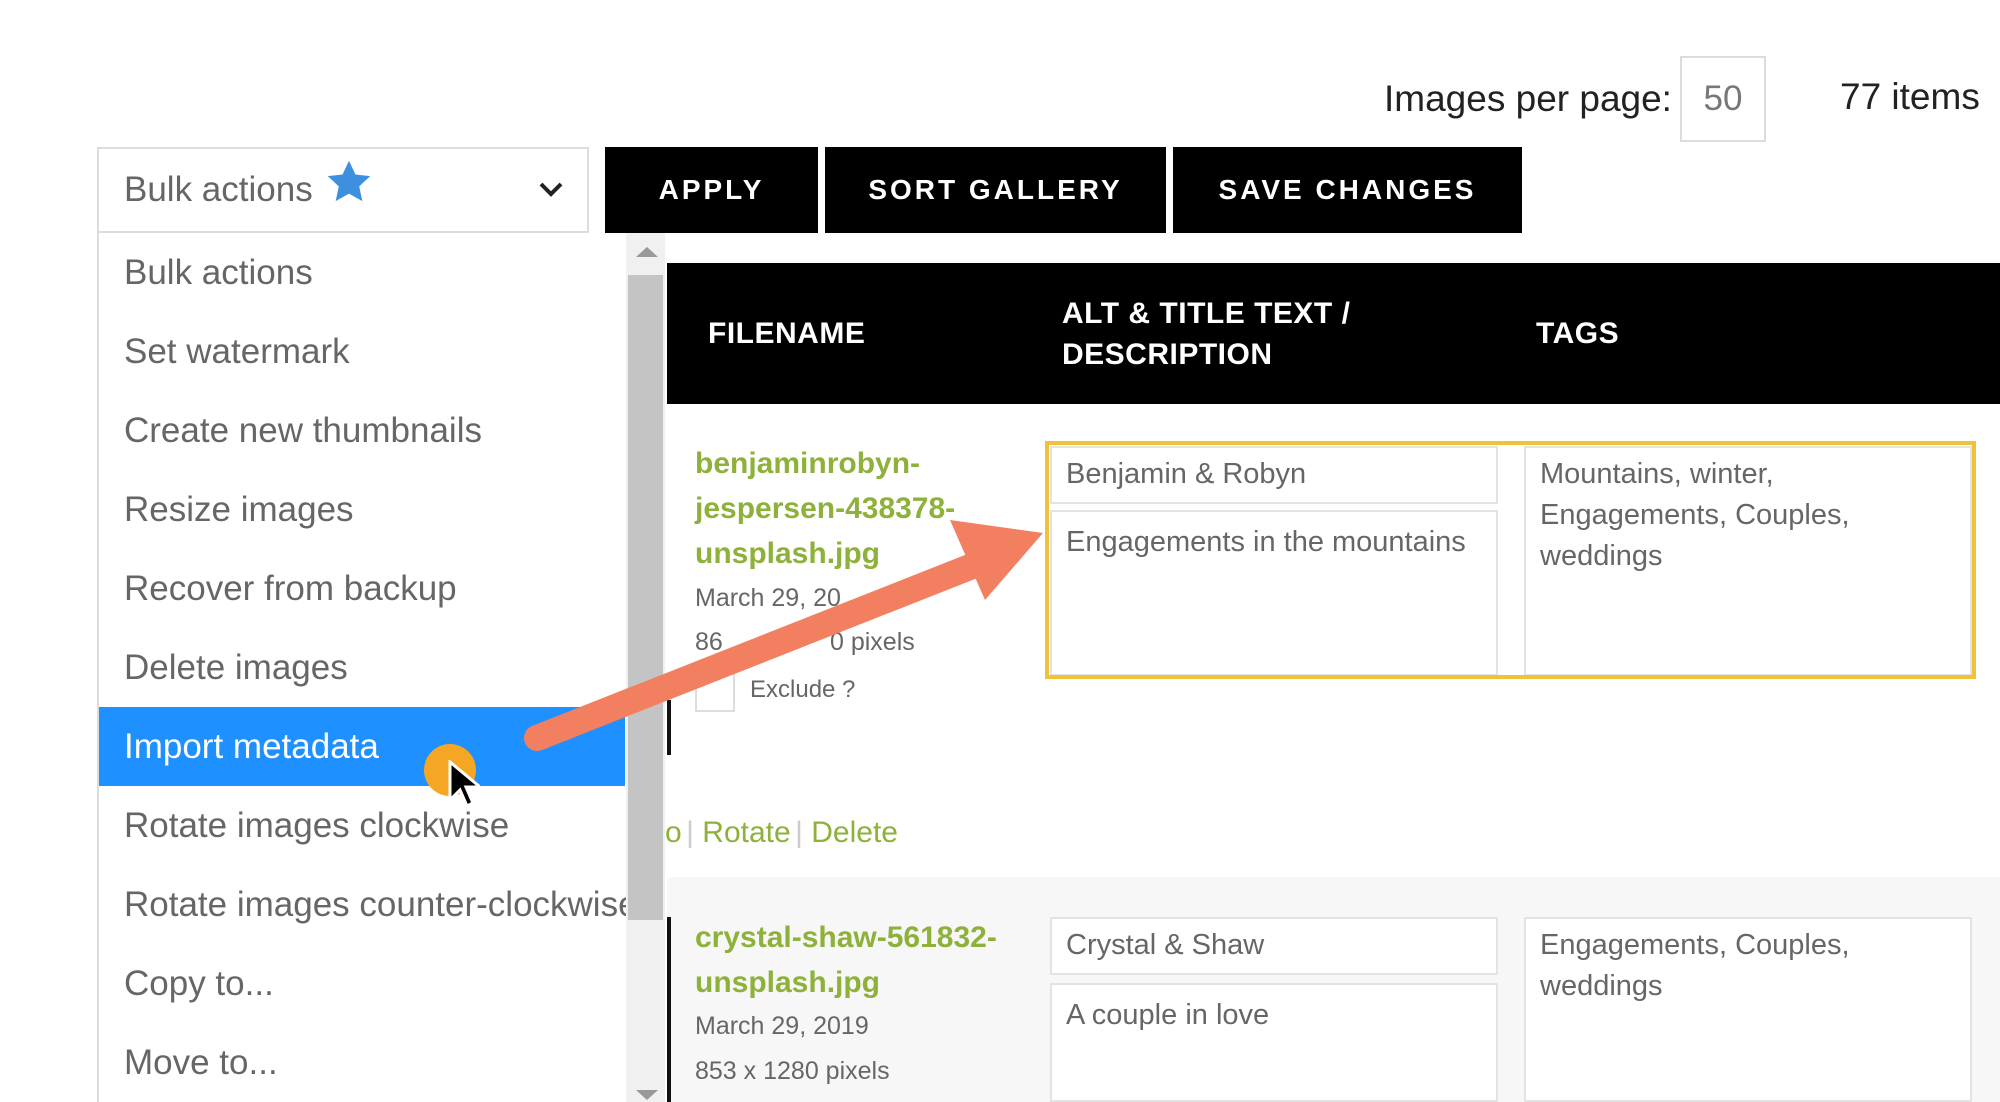 Image resolution: width=2000 pixels, height=1102 pixels. I want to click on filename-line: benjaminrobyn-, so click(808, 463).